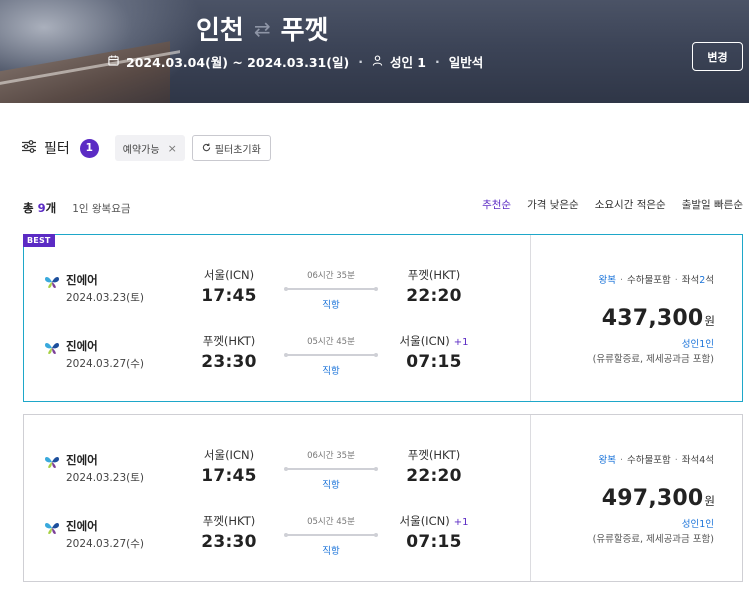  Describe the element at coordinates (434, 286) in the screenshot. I see `arrival: 푸껫(HKT) 22:20` at that location.